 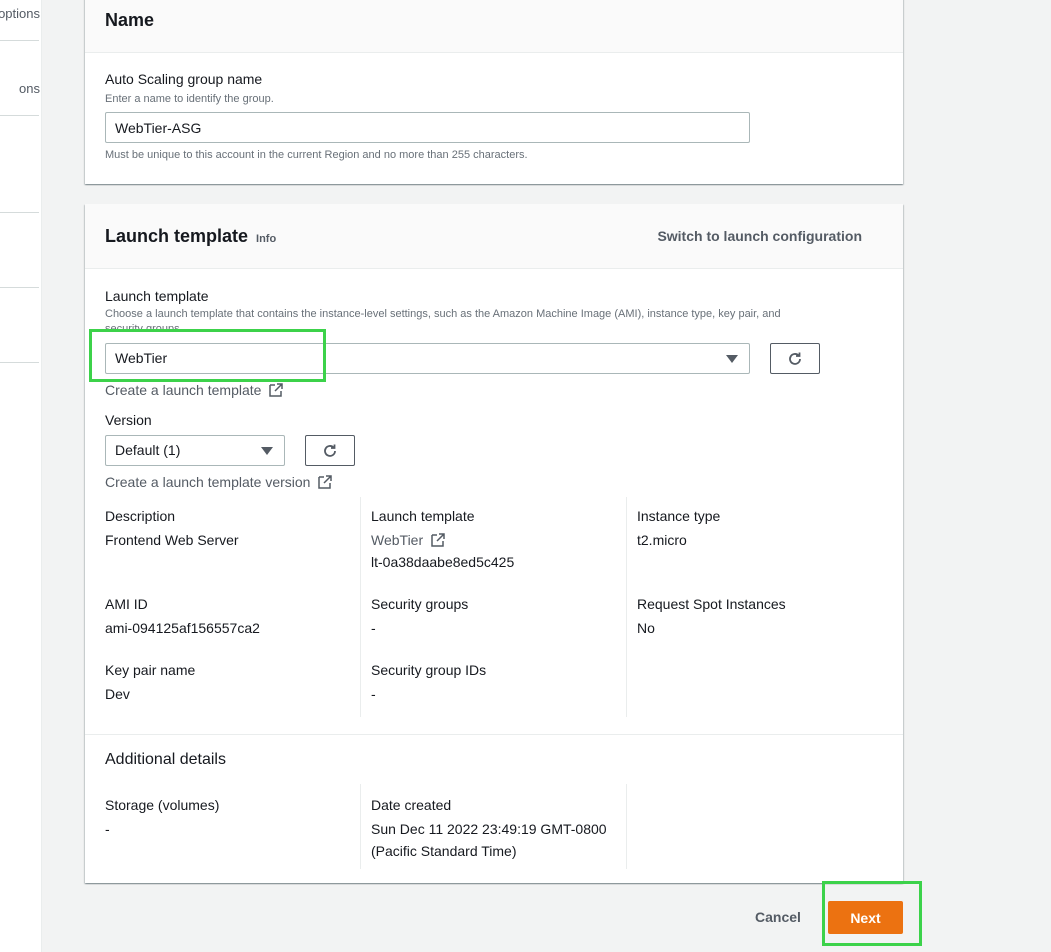 I want to click on name-panel-header: Name, so click(x=494, y=26).